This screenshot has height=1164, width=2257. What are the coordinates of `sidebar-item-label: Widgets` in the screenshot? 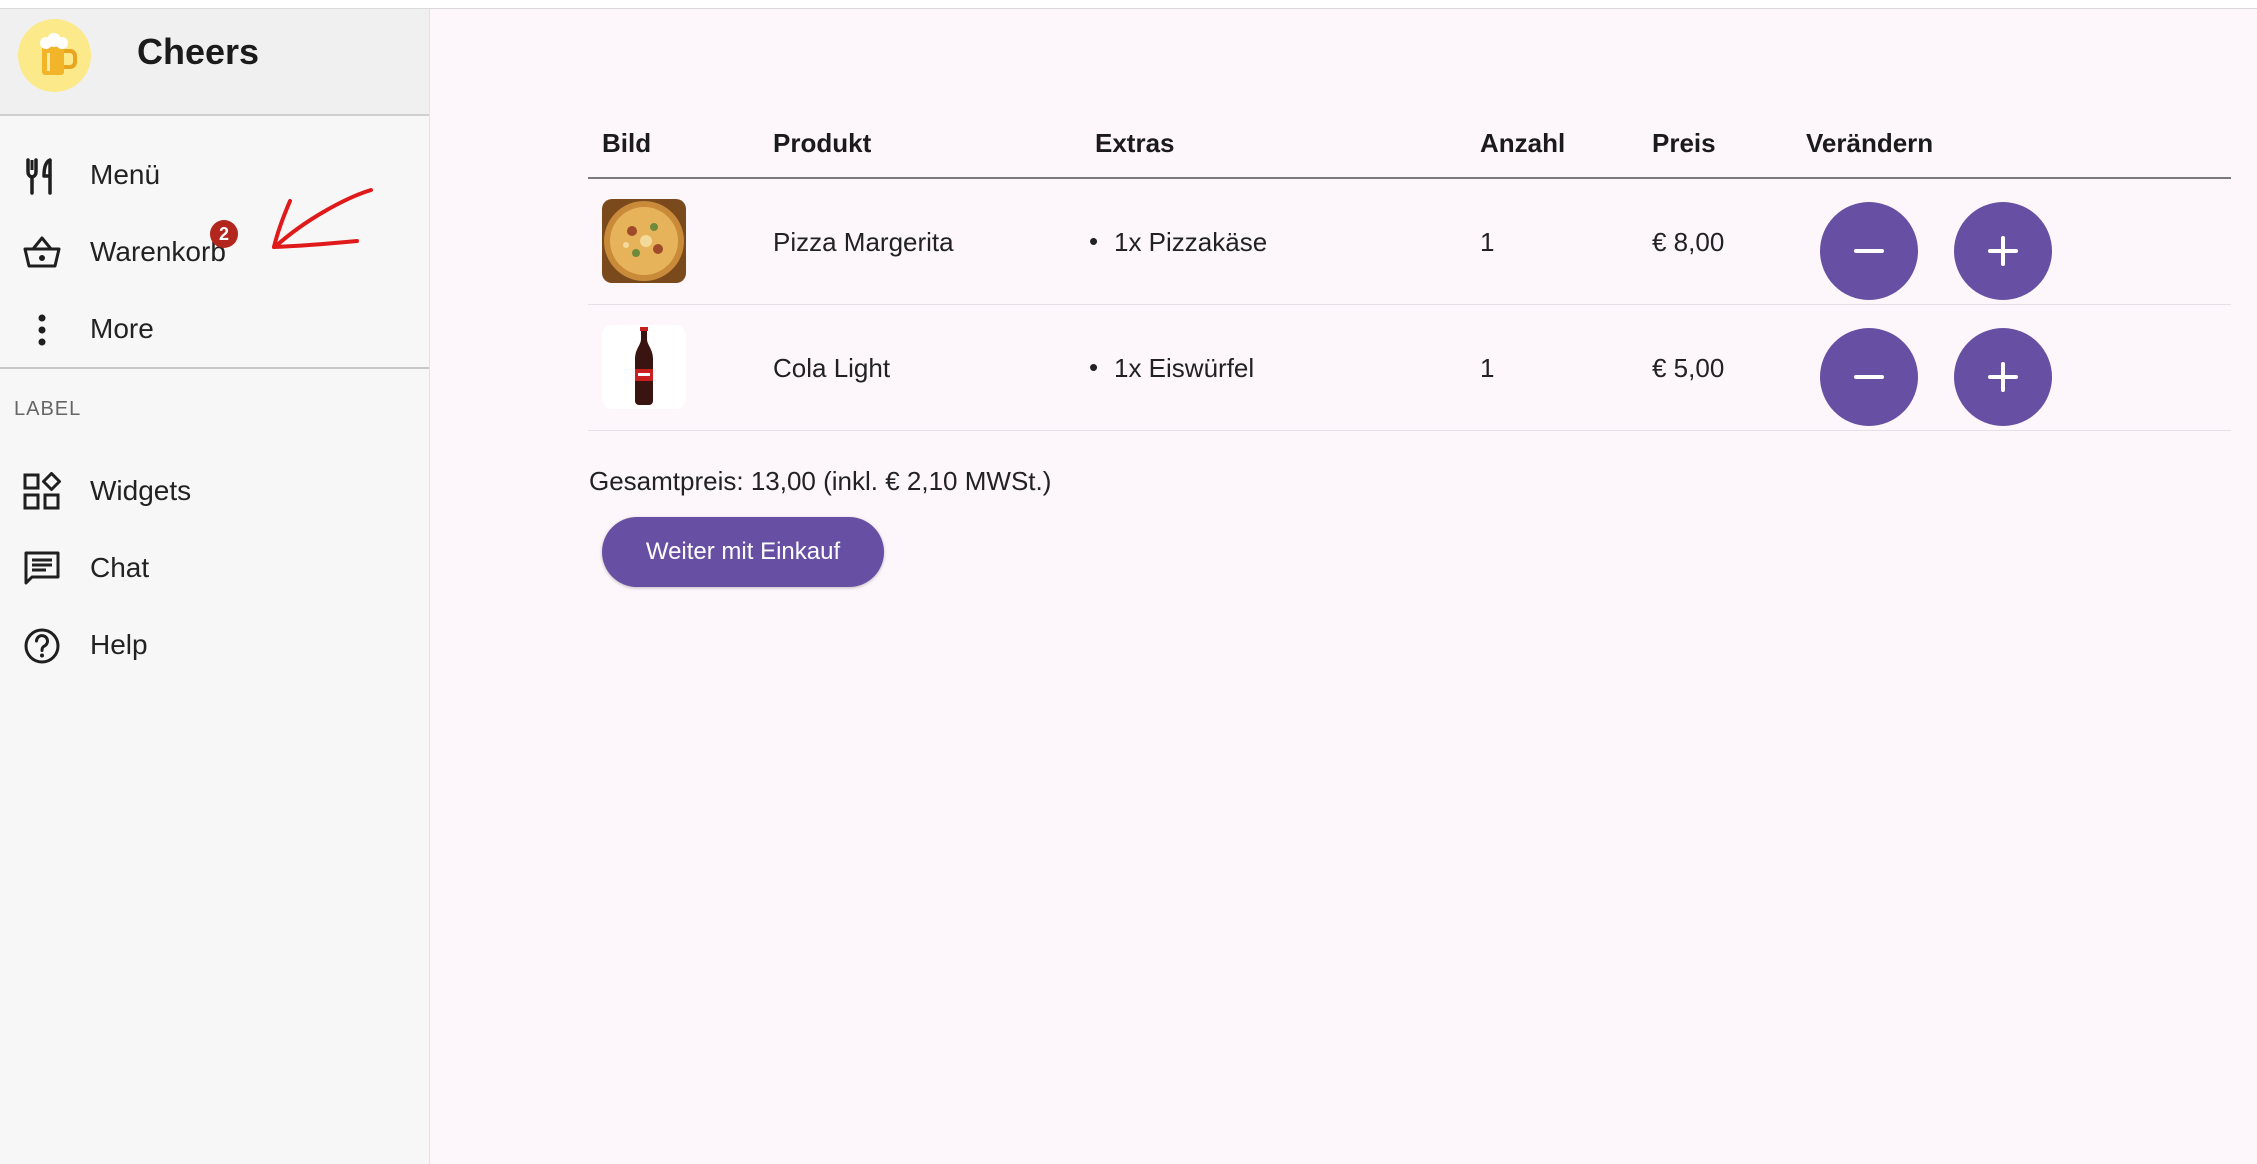 It's located at (141, 490).